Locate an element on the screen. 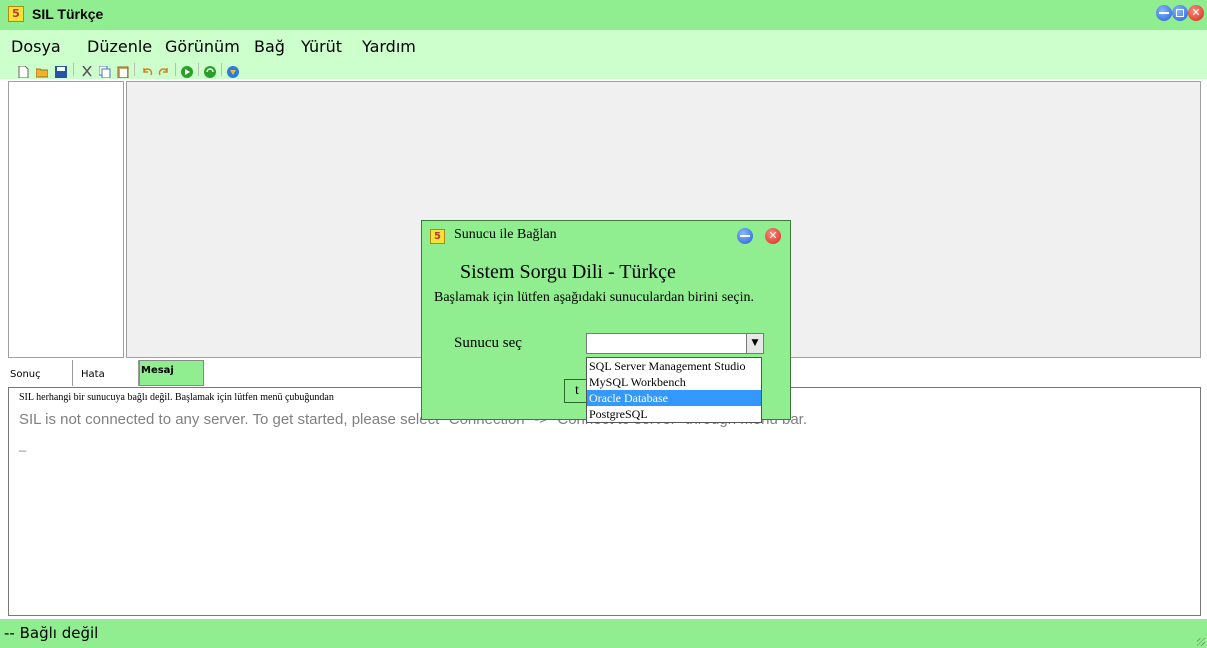 This screenshot has width=1207, height=648. undo-icon is located at coordinates (147, 69).